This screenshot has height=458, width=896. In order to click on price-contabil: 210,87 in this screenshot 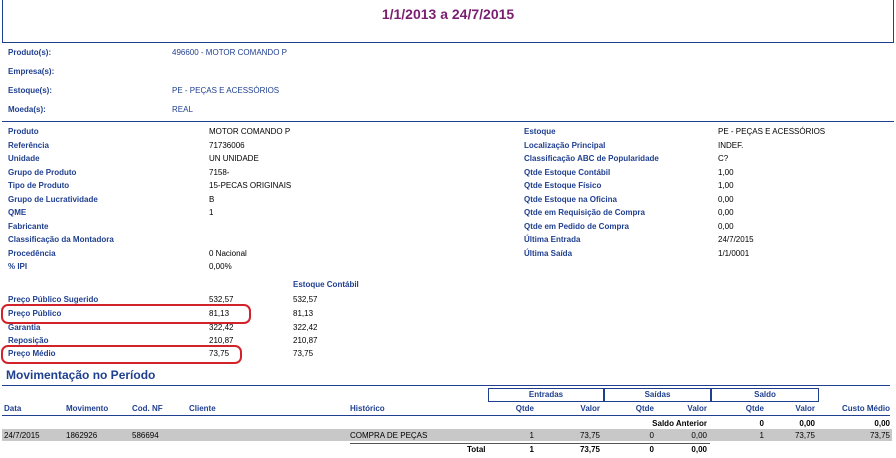, I will do `click(305, 340)`.